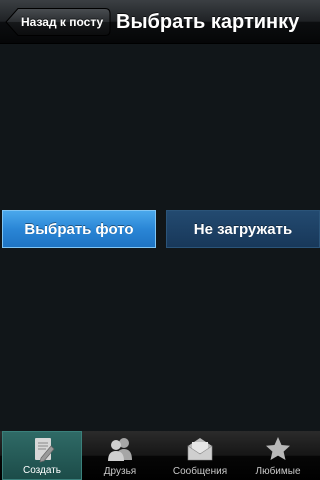  Describe the element at coordinates (79, 229) in the screenshot. I see `choose-photo-button: Выбрать фото` at that location.